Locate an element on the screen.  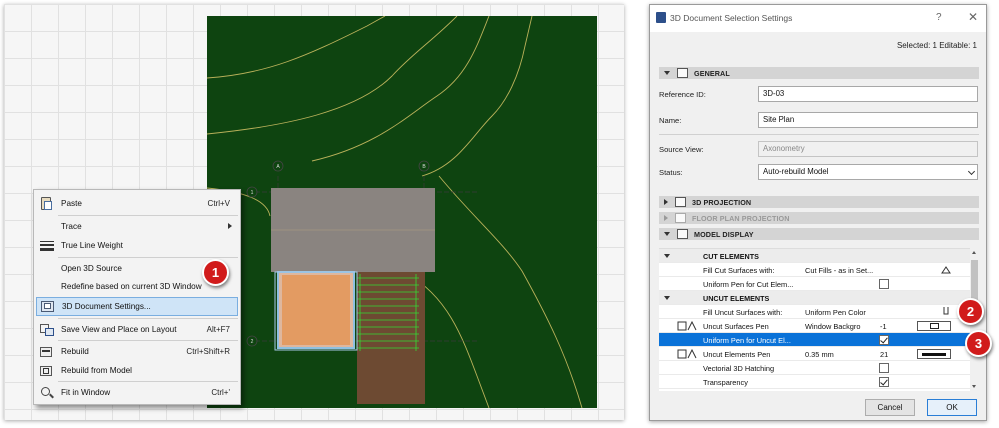
section-floor-plan-projection: FLOOR PLAN PROJECTION is located at coordinates (819, 218).